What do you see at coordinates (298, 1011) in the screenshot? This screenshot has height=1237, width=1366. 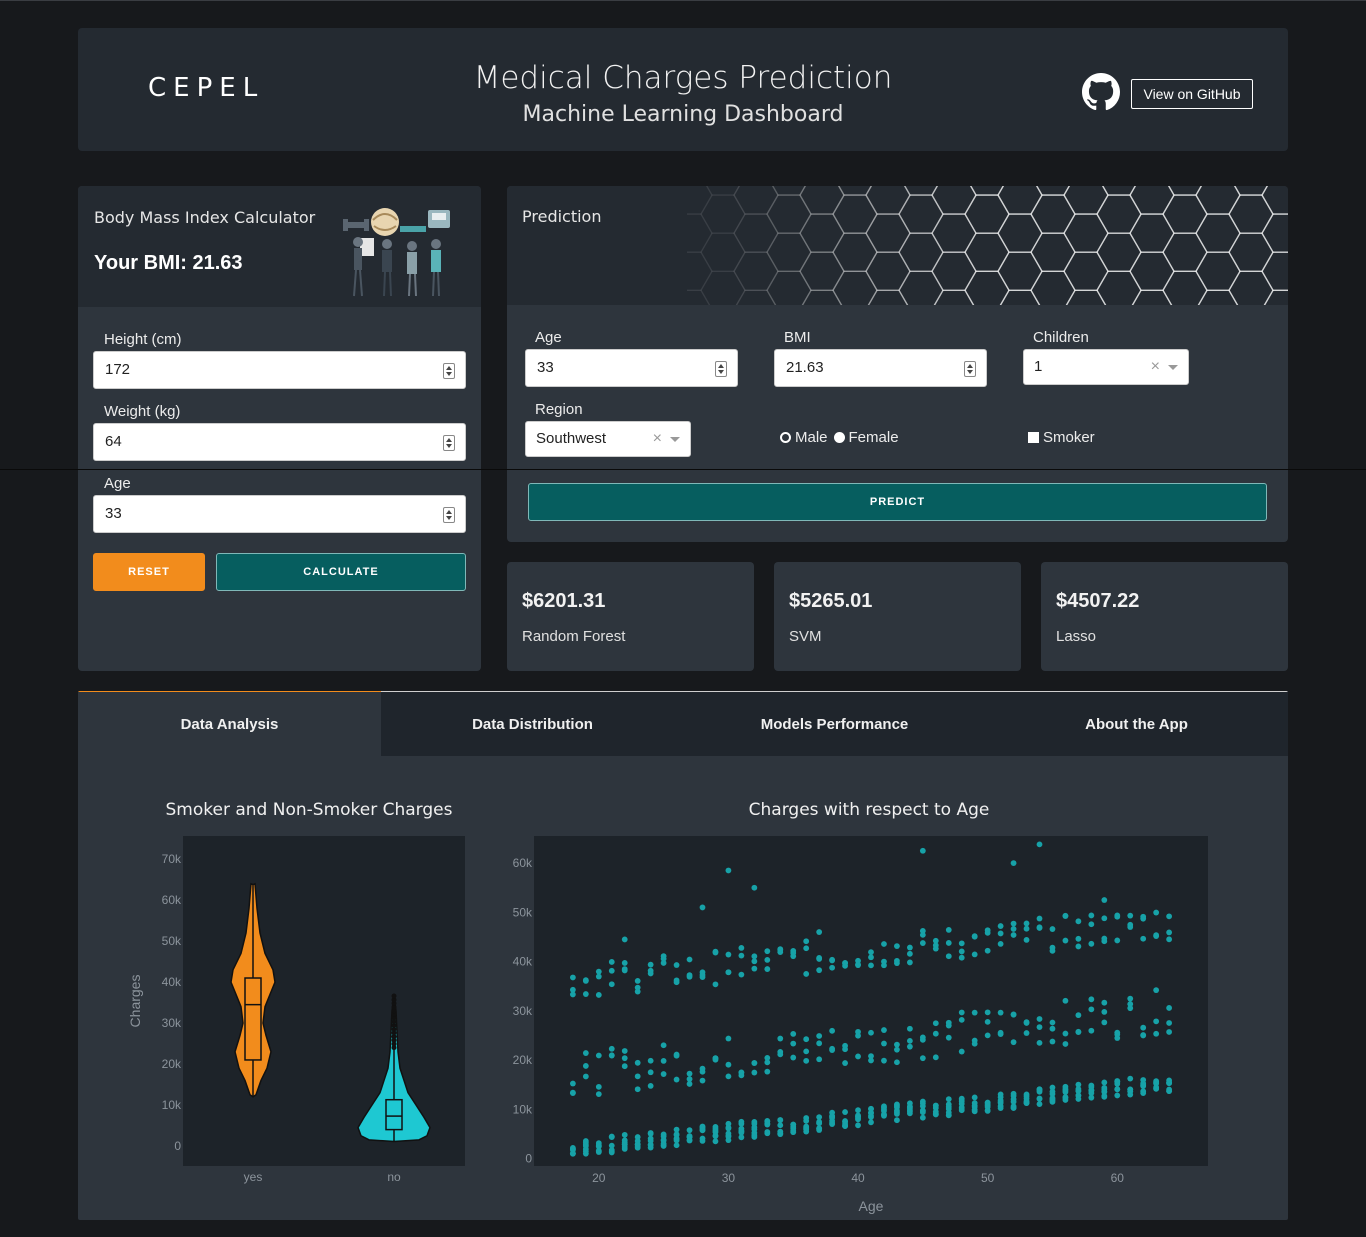 I see `violin-chart: 0 10k 20k 30k 40k 50k 60k 70k Charges yes no` at bounding box center [298, 1011].